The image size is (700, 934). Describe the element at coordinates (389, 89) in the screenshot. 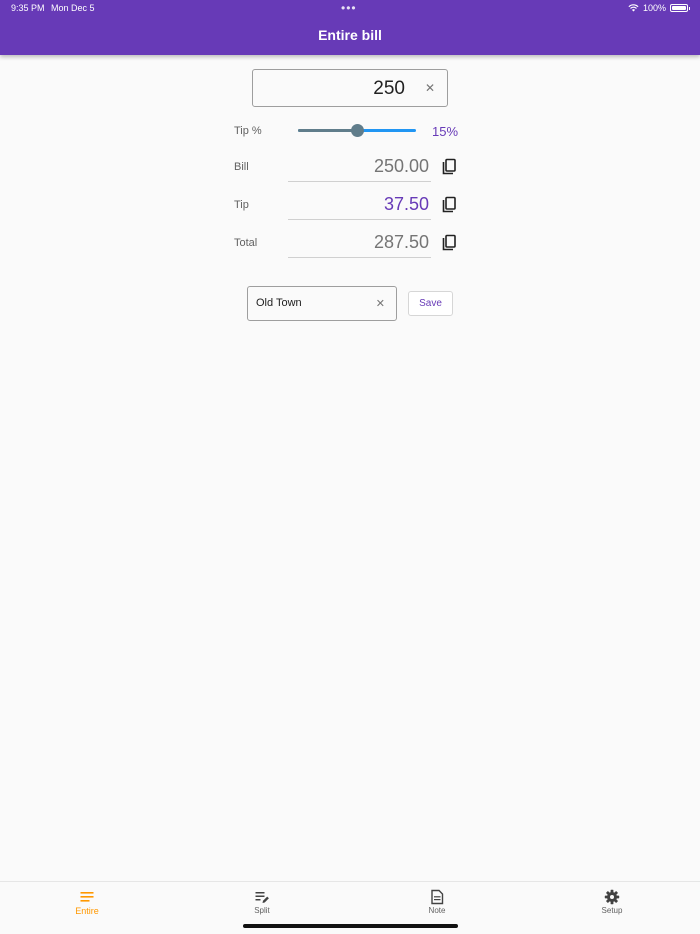

I see `bill-amount-value: 250` at that location.